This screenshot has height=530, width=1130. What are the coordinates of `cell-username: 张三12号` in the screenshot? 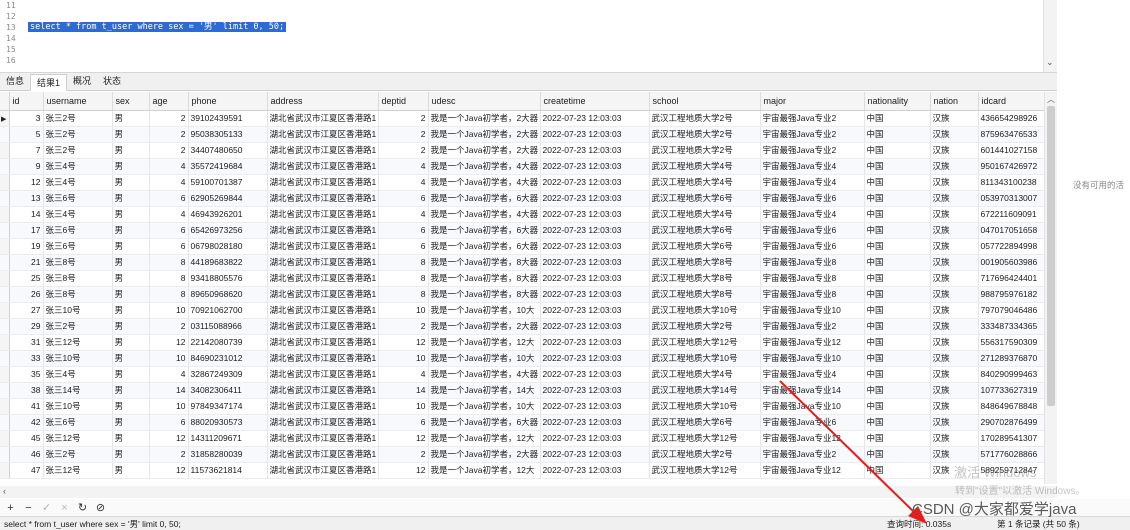 It's located at (78, 438).